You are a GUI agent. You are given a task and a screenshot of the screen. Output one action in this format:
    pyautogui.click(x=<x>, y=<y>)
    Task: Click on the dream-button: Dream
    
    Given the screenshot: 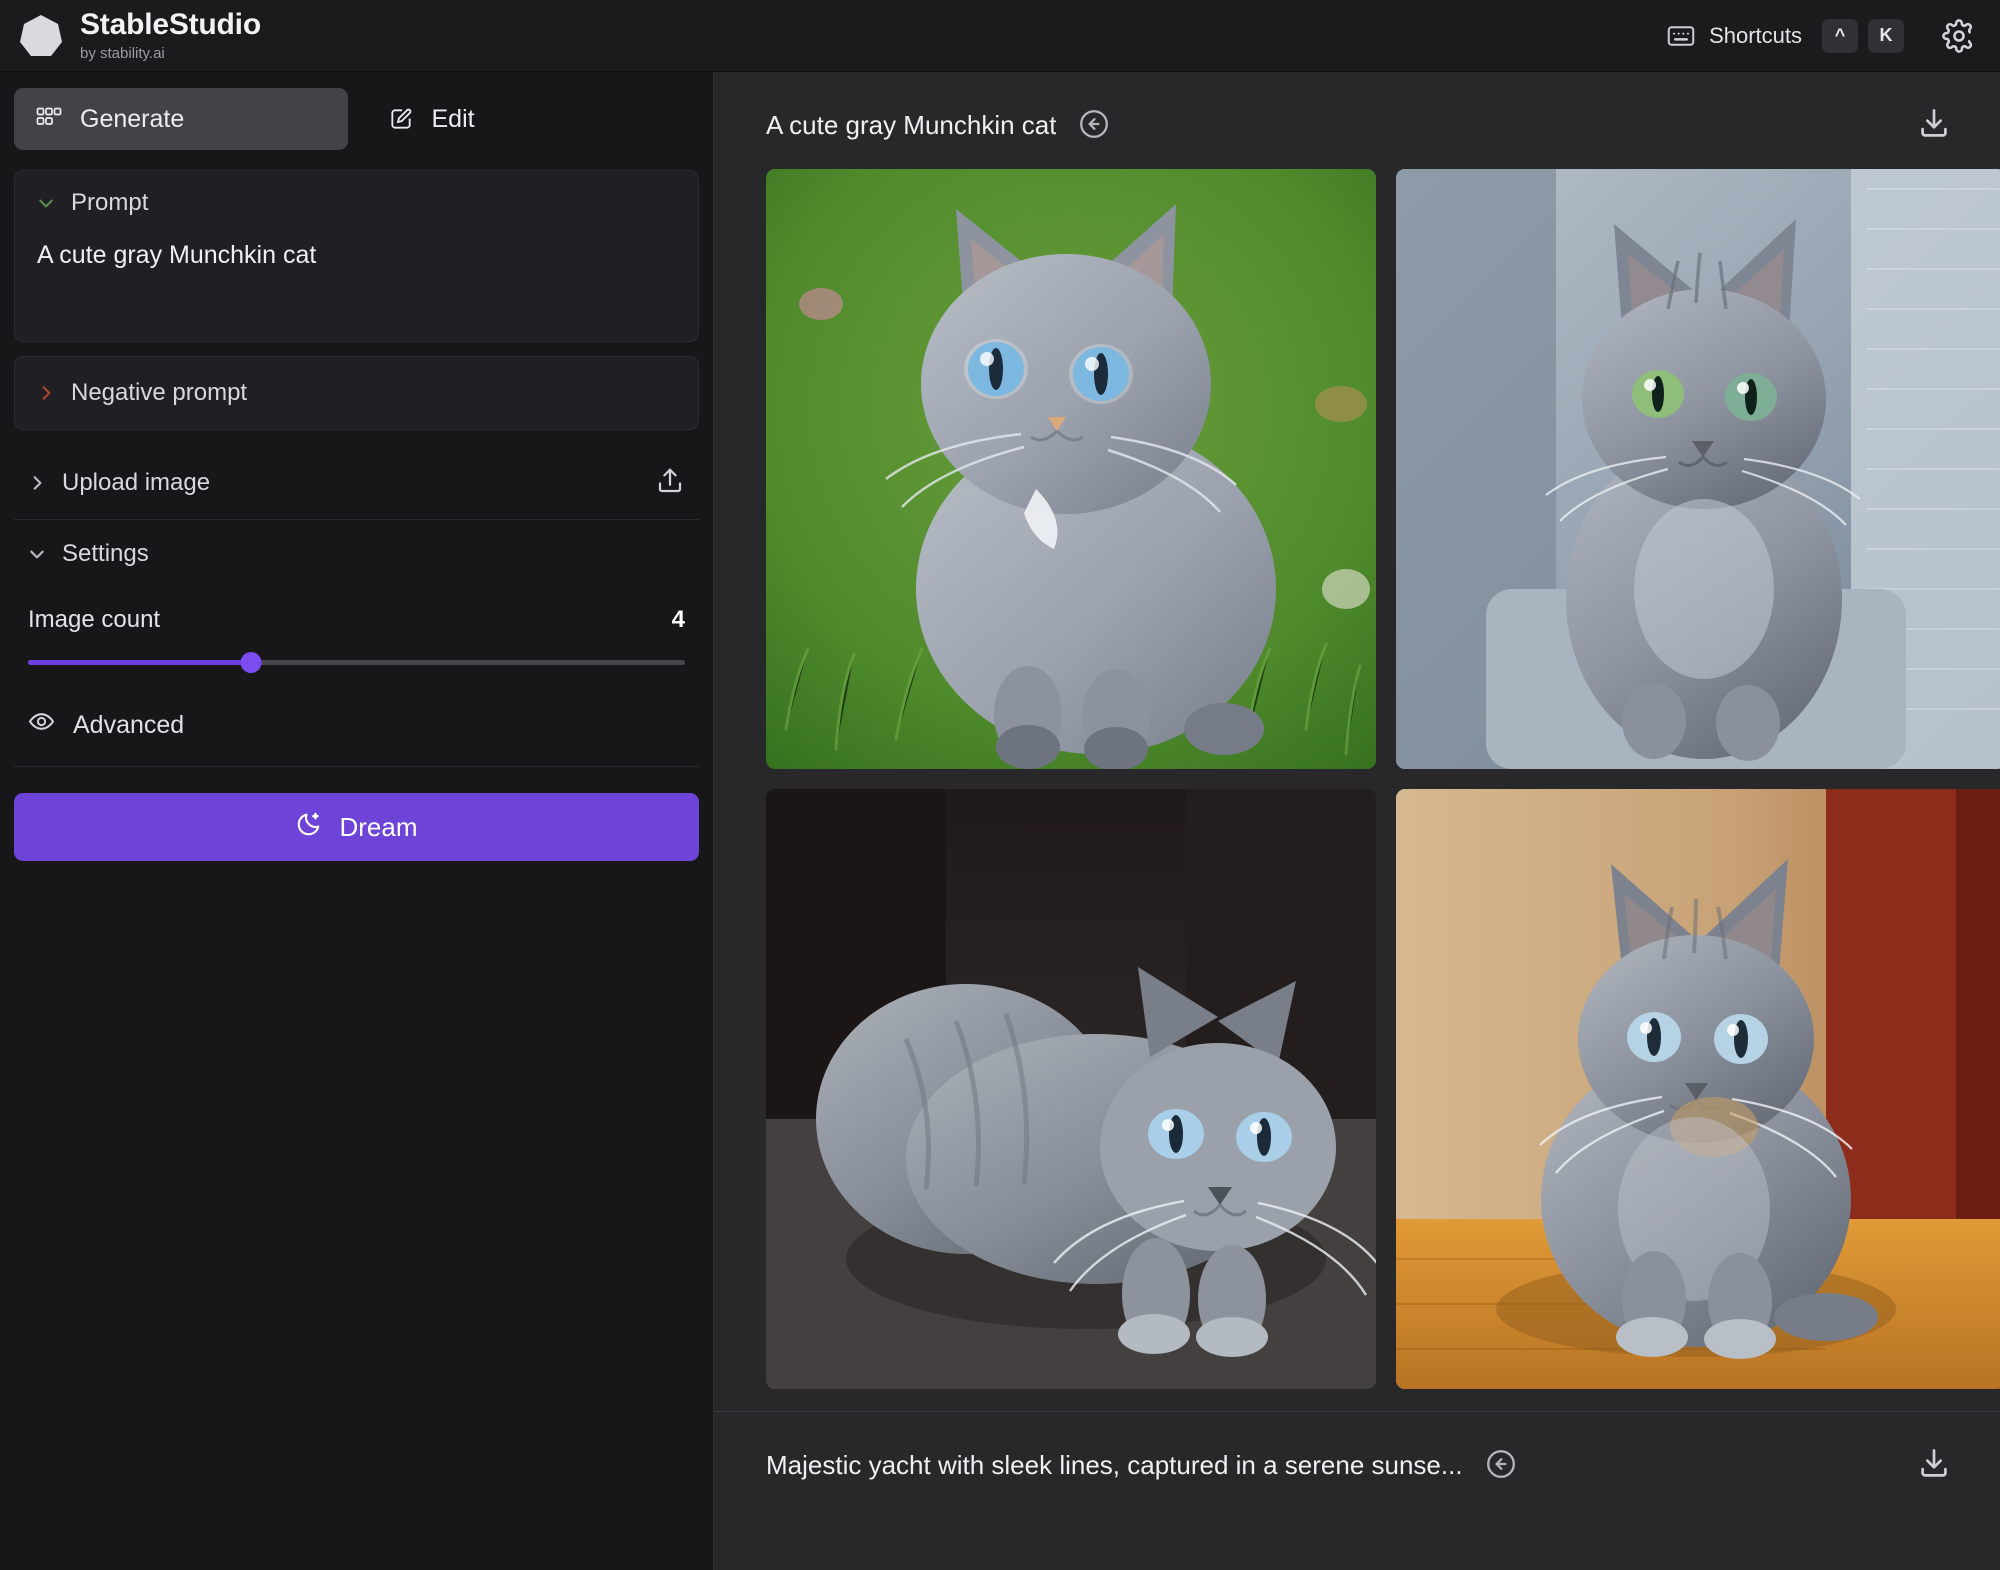 What is the action you would take?
    pyautogui.click(x=356, y=827)
    